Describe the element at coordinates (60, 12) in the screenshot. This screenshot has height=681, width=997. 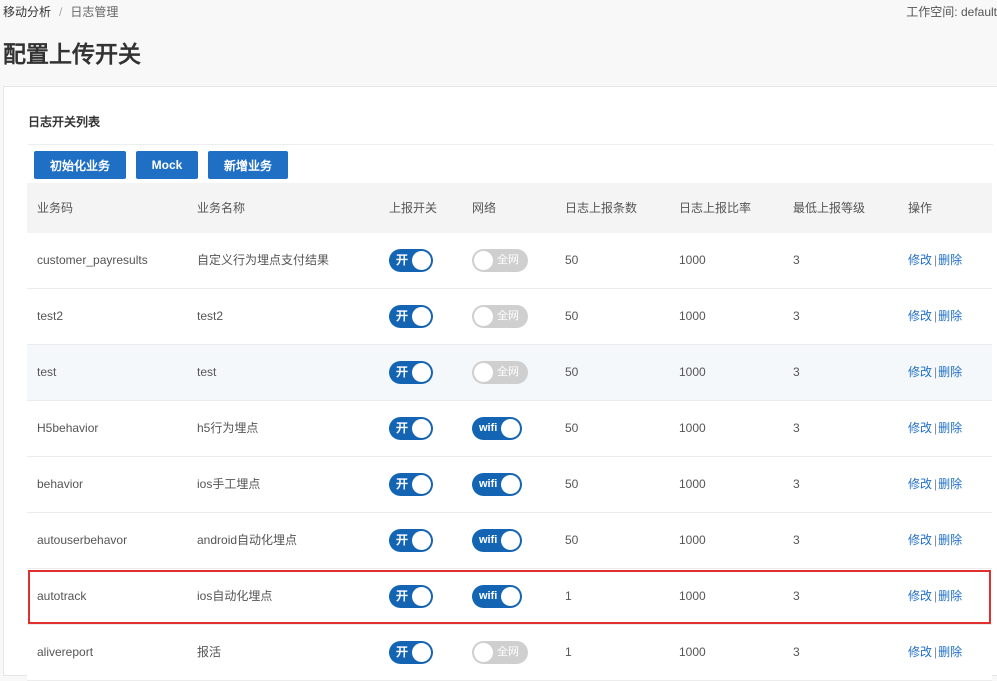
I see `breadcrumb: 移动分析 / 日志管理` at that location.